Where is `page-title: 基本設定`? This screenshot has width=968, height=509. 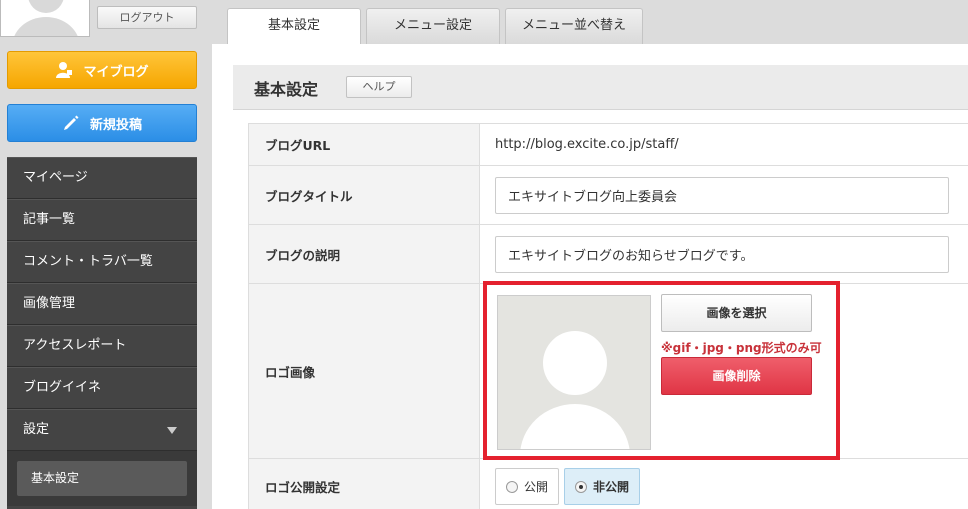
page-title: 基本設定 is located at coordinates (286, 89).